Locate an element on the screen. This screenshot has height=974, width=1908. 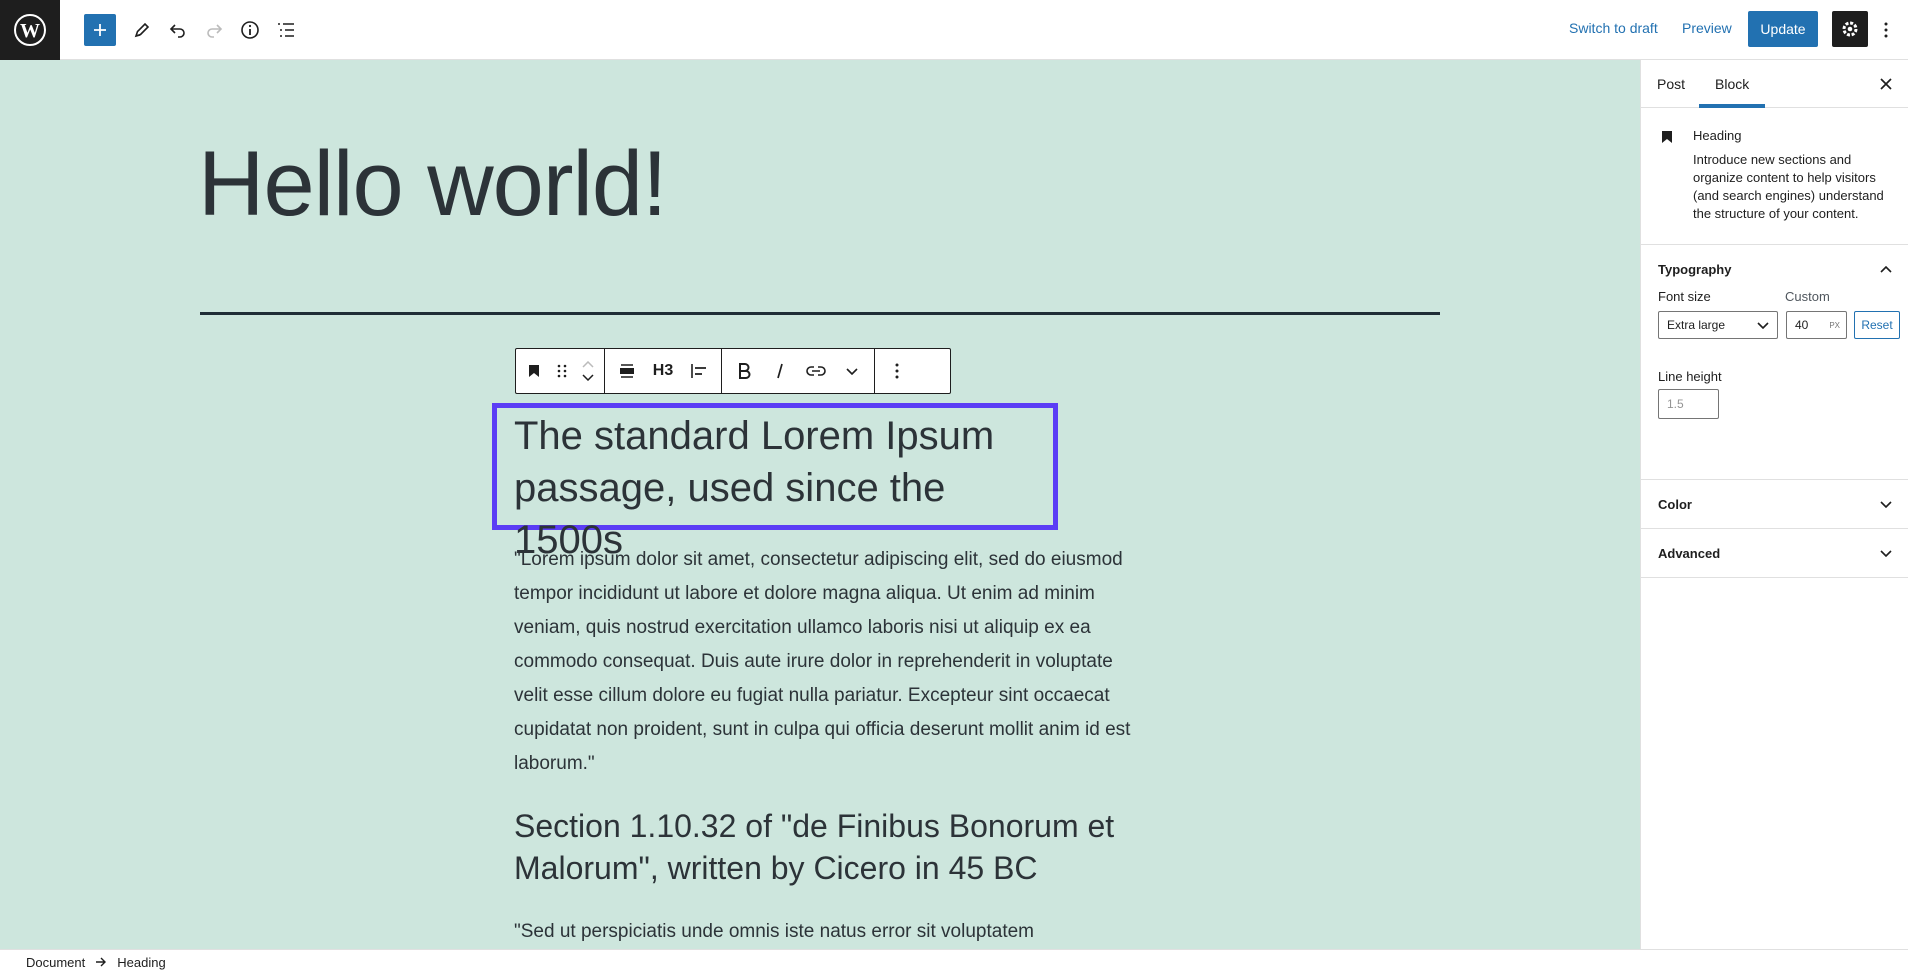
undo-icon is located at coordinates (177, 31).